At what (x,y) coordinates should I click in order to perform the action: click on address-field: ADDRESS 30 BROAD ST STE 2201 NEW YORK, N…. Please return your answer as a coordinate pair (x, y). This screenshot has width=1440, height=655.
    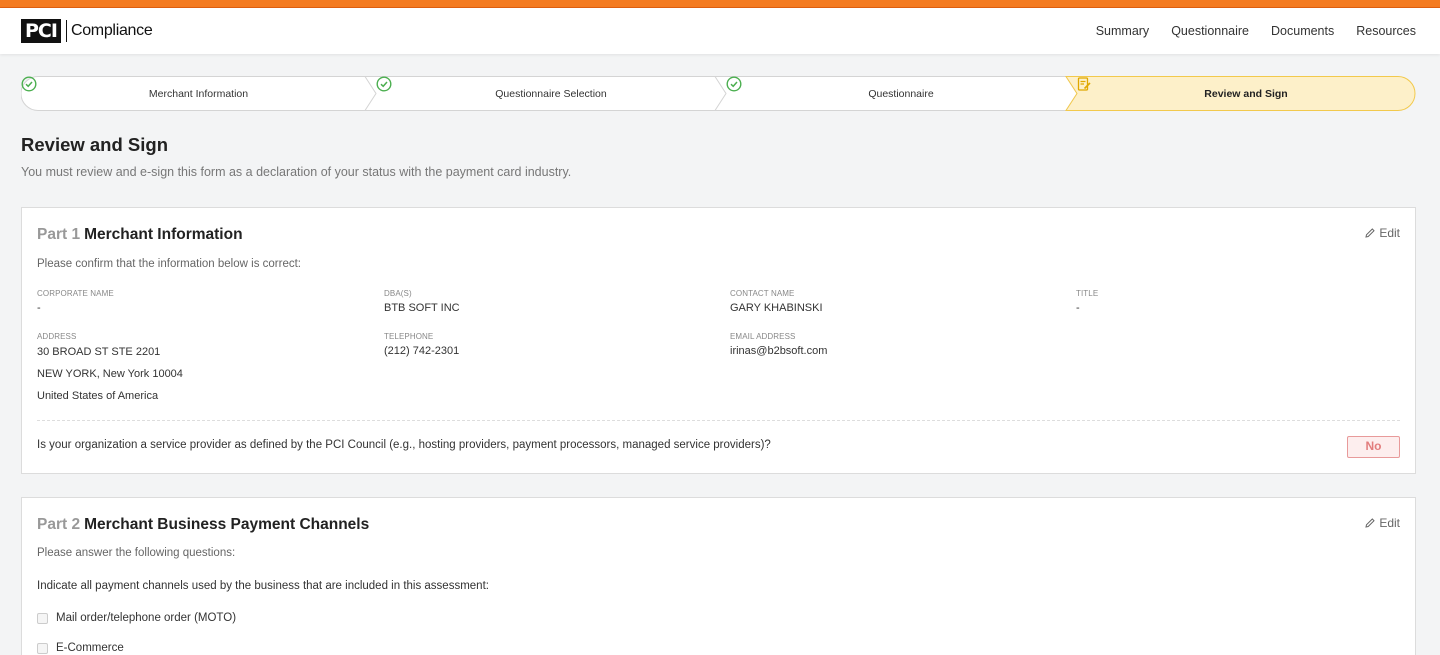
    Looking at the image, I should click on (110, 369).